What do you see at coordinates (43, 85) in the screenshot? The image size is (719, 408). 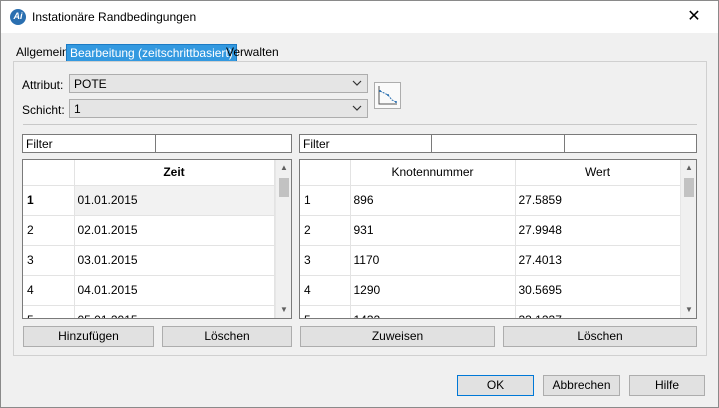 I see `attribut-label: Attribut:` at bounding box center [43, 85].